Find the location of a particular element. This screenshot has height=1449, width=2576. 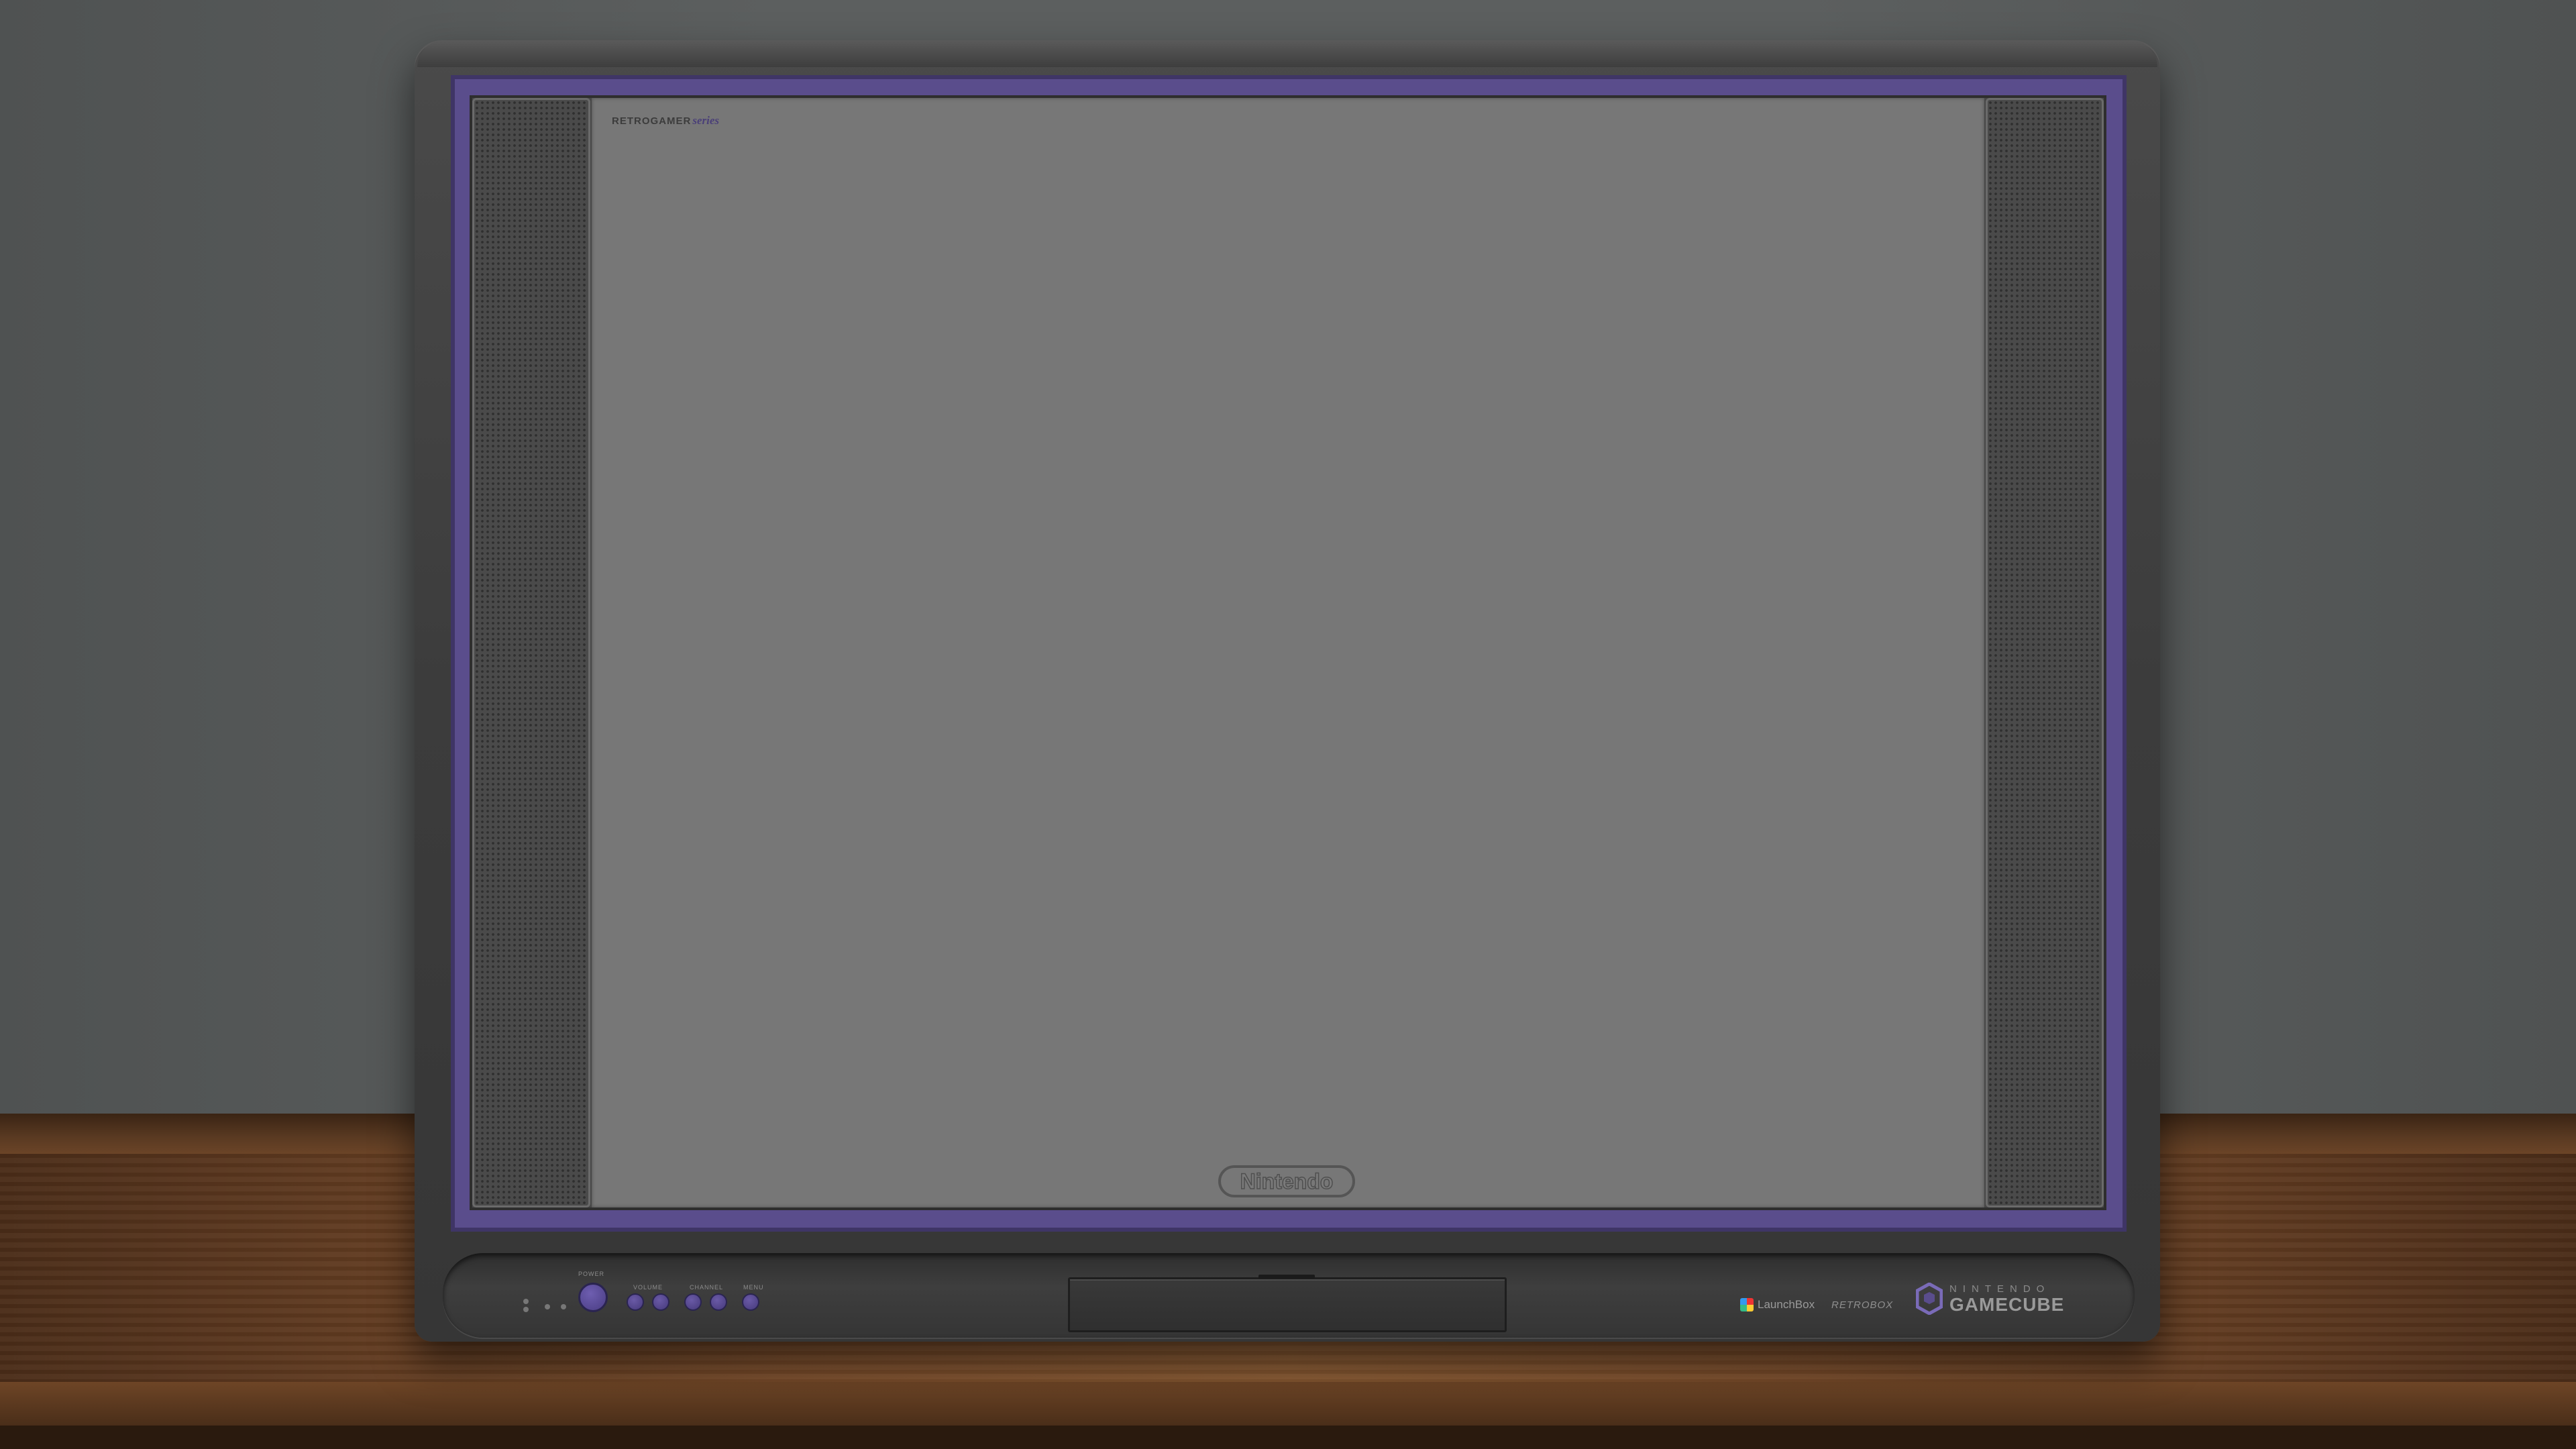

speaker-grille-left is located at coordinates (531, 653).